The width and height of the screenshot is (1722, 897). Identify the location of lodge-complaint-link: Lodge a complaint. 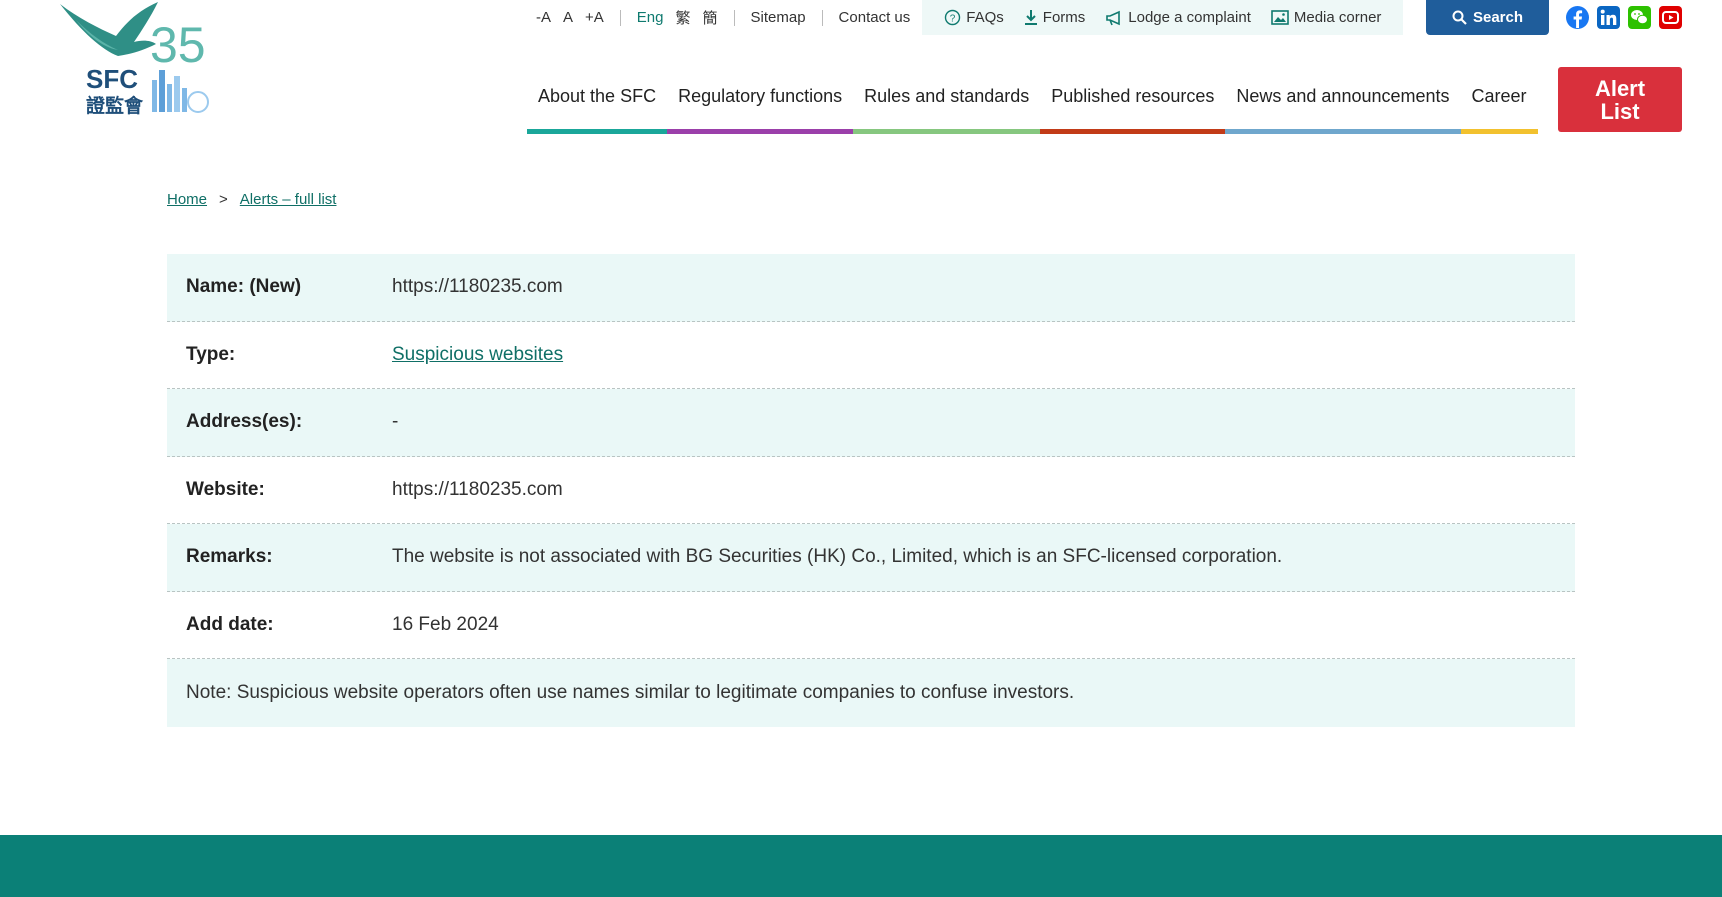
(1178, 17).